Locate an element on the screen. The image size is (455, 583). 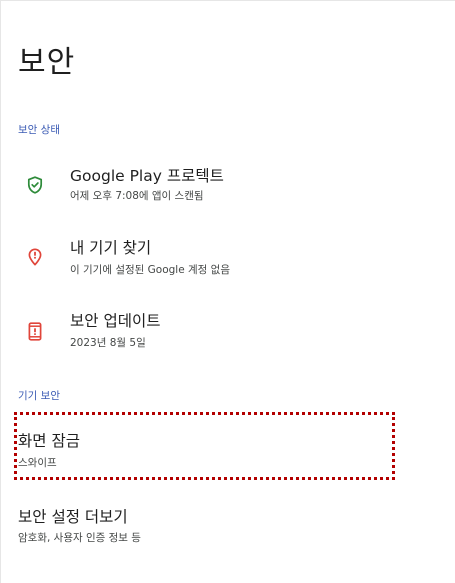
security-update-subtitle: 2023년 8월 5일 is located at coordinates (108, 343).